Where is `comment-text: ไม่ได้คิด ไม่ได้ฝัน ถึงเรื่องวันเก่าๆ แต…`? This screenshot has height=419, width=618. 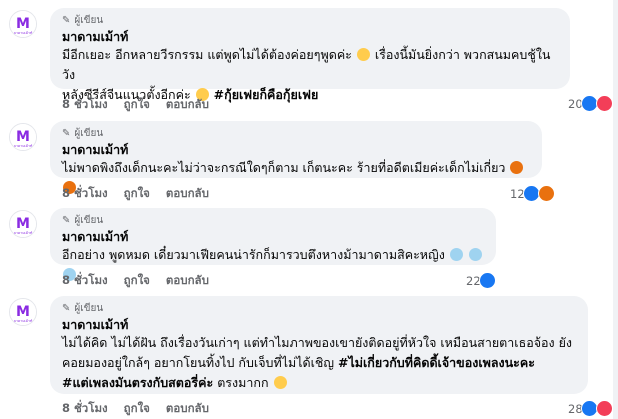 comment-text: ไม่ได้คิด ไม่ได้ฝัน ถึงเรื่องวันเก่าๆ แต… is located at coordinates (317, 362).